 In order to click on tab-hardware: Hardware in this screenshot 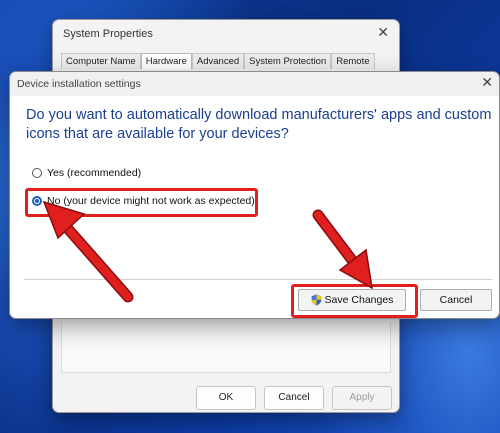, I will do `click(166, 61)`.